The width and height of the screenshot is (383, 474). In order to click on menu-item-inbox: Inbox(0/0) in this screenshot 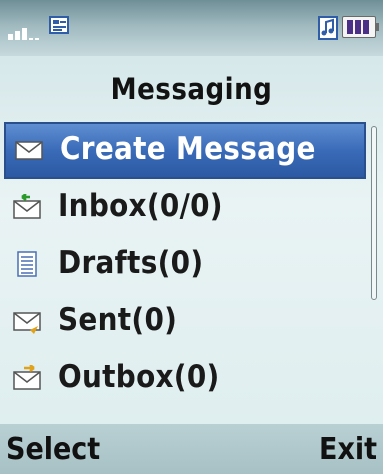, I will do `click(185, 207)`.